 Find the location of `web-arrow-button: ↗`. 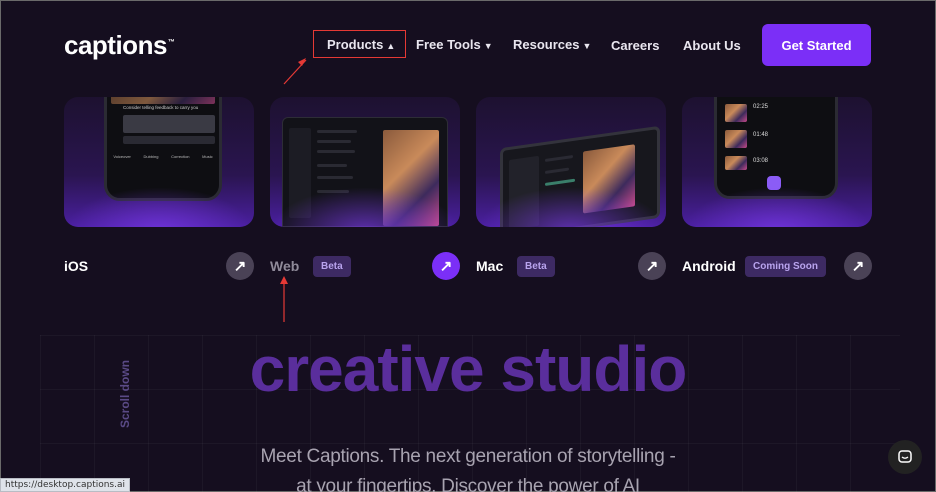

web-arrow-button: ↗ is located at coordinates (446, 266).